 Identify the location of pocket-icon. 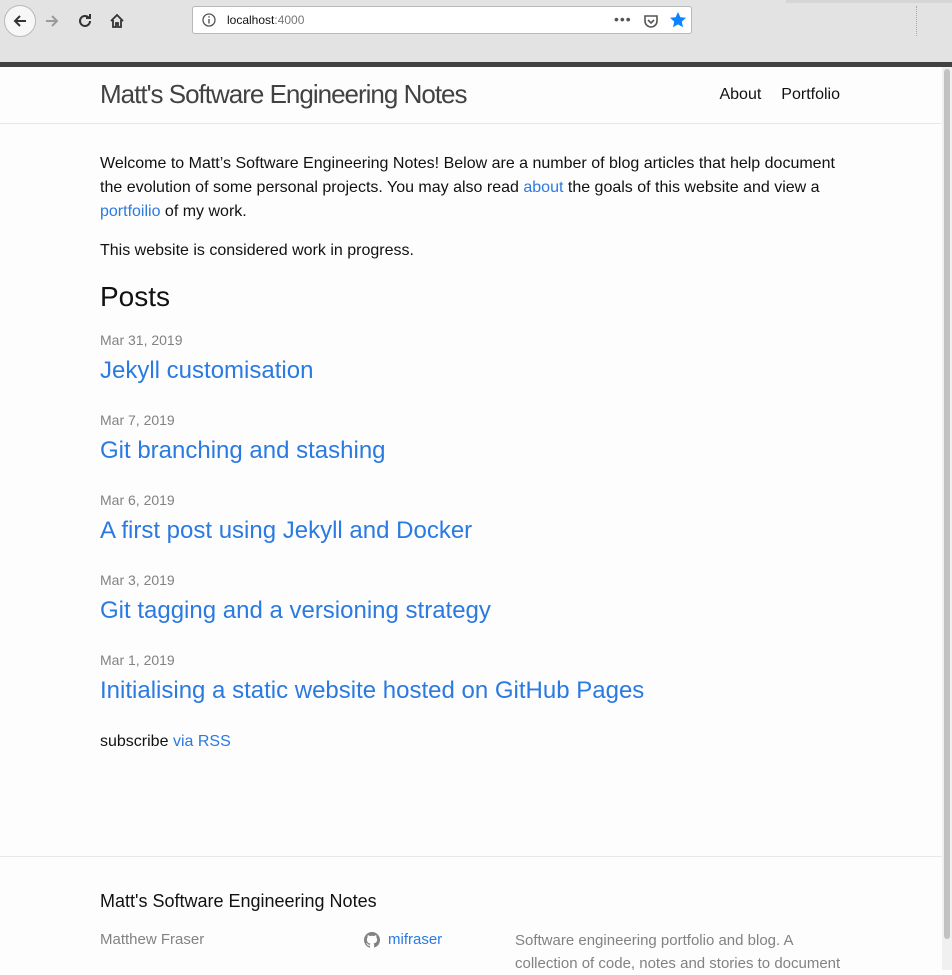
(651, 21).